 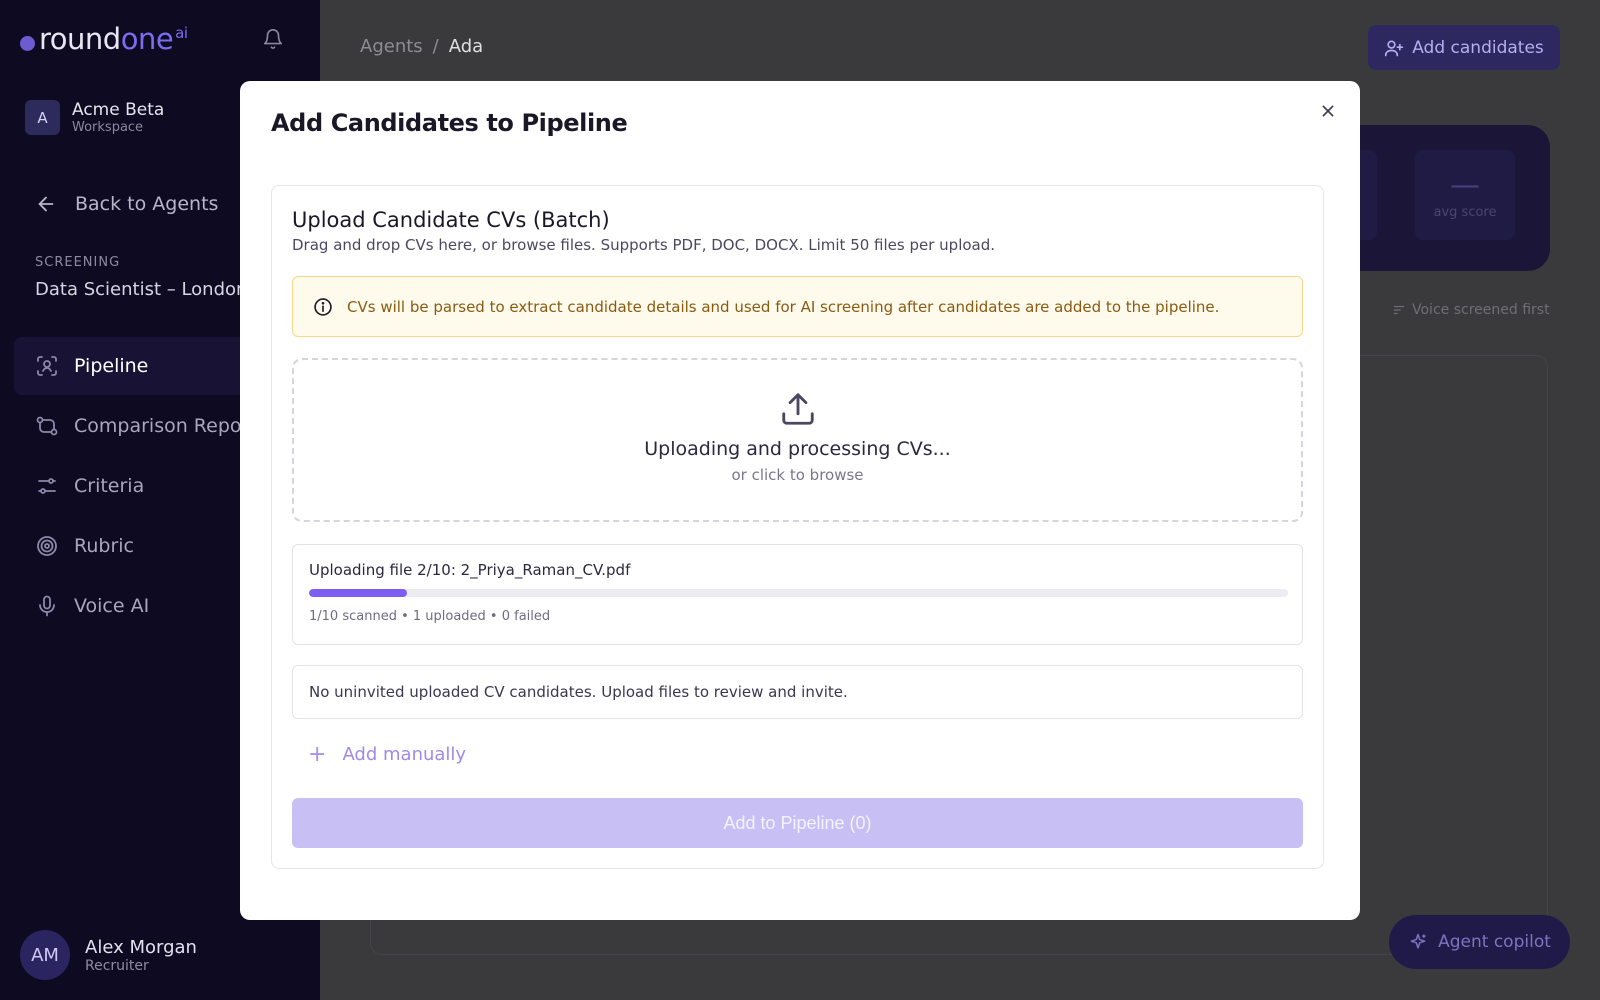 What do you see at coordinates (797, 409) in the screenshot?
I see `upload-icon` at bounding box center [797, 409].